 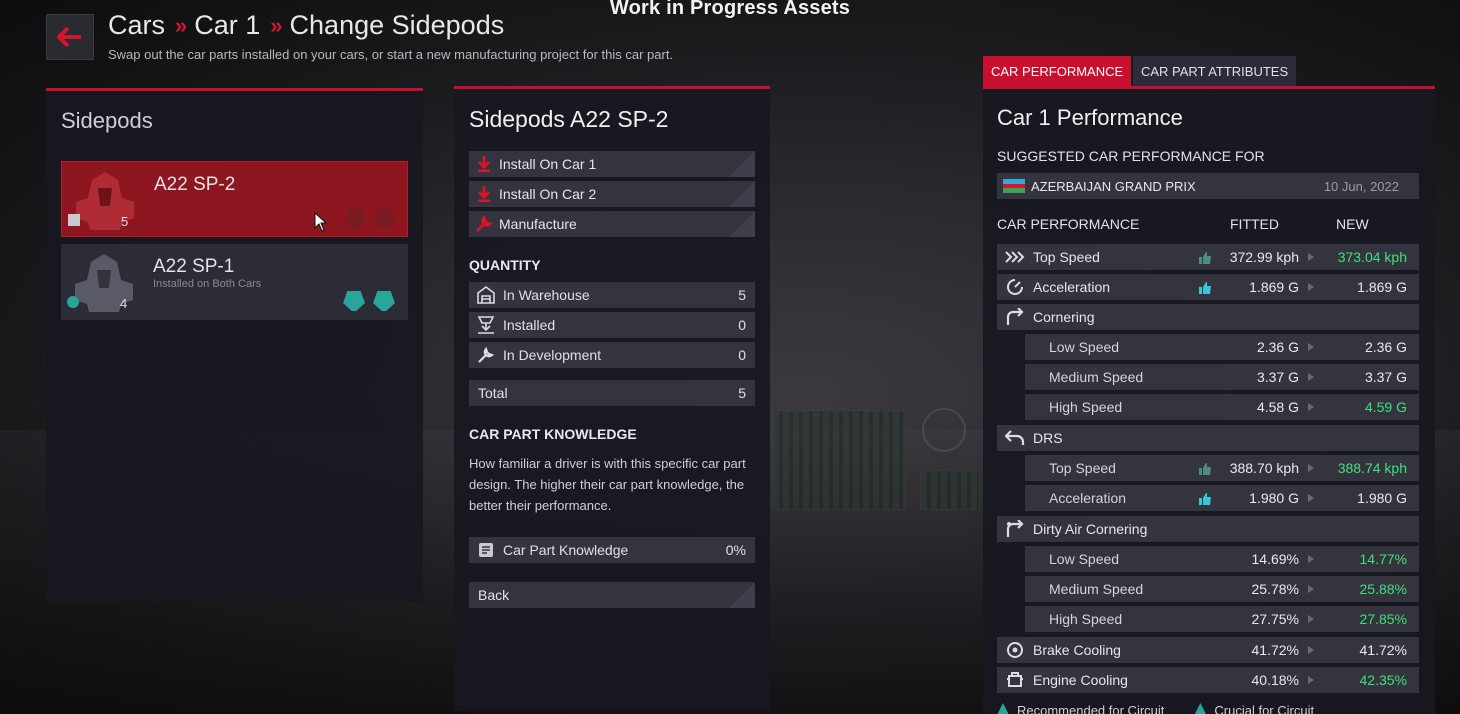 What do you see at coordinates (124, 303) in the screenshot?
I see `part-quantity: 4` at bounding box center [124, 303].